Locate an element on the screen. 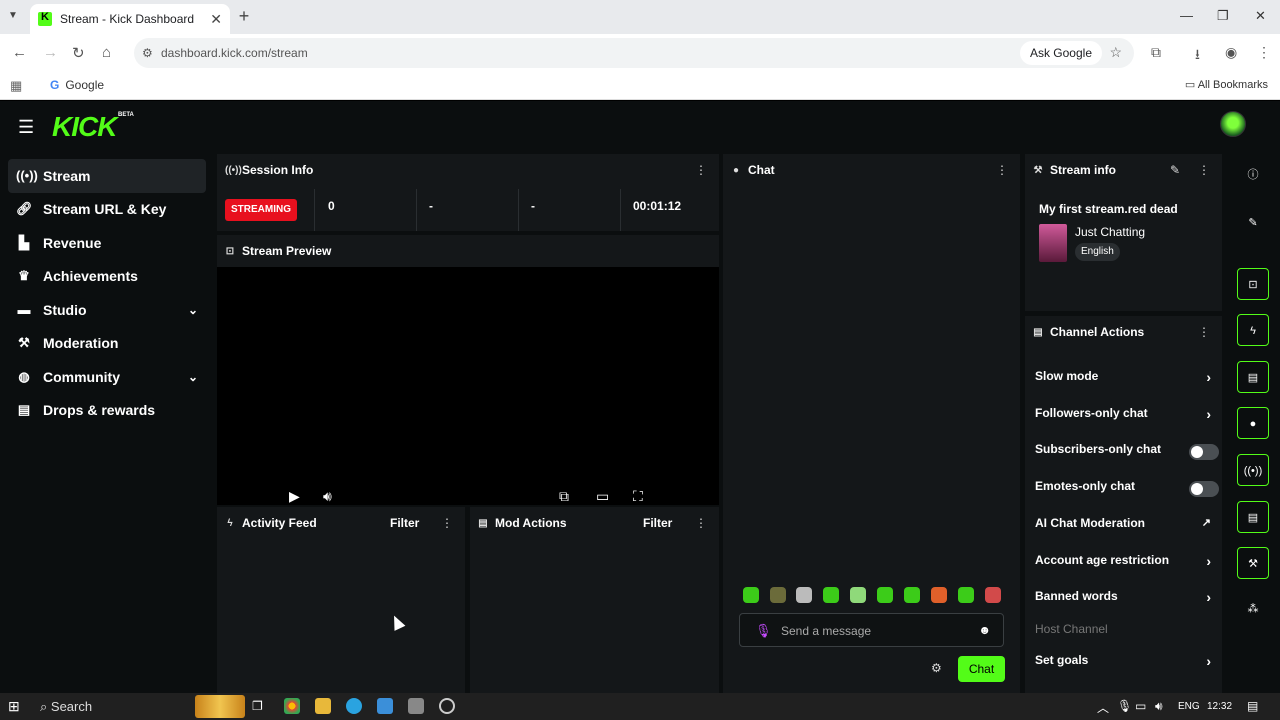 The height and width of the screenshot is (720, 1280). theater-mode-icon: ▭ is located at coordinates (602, 496).